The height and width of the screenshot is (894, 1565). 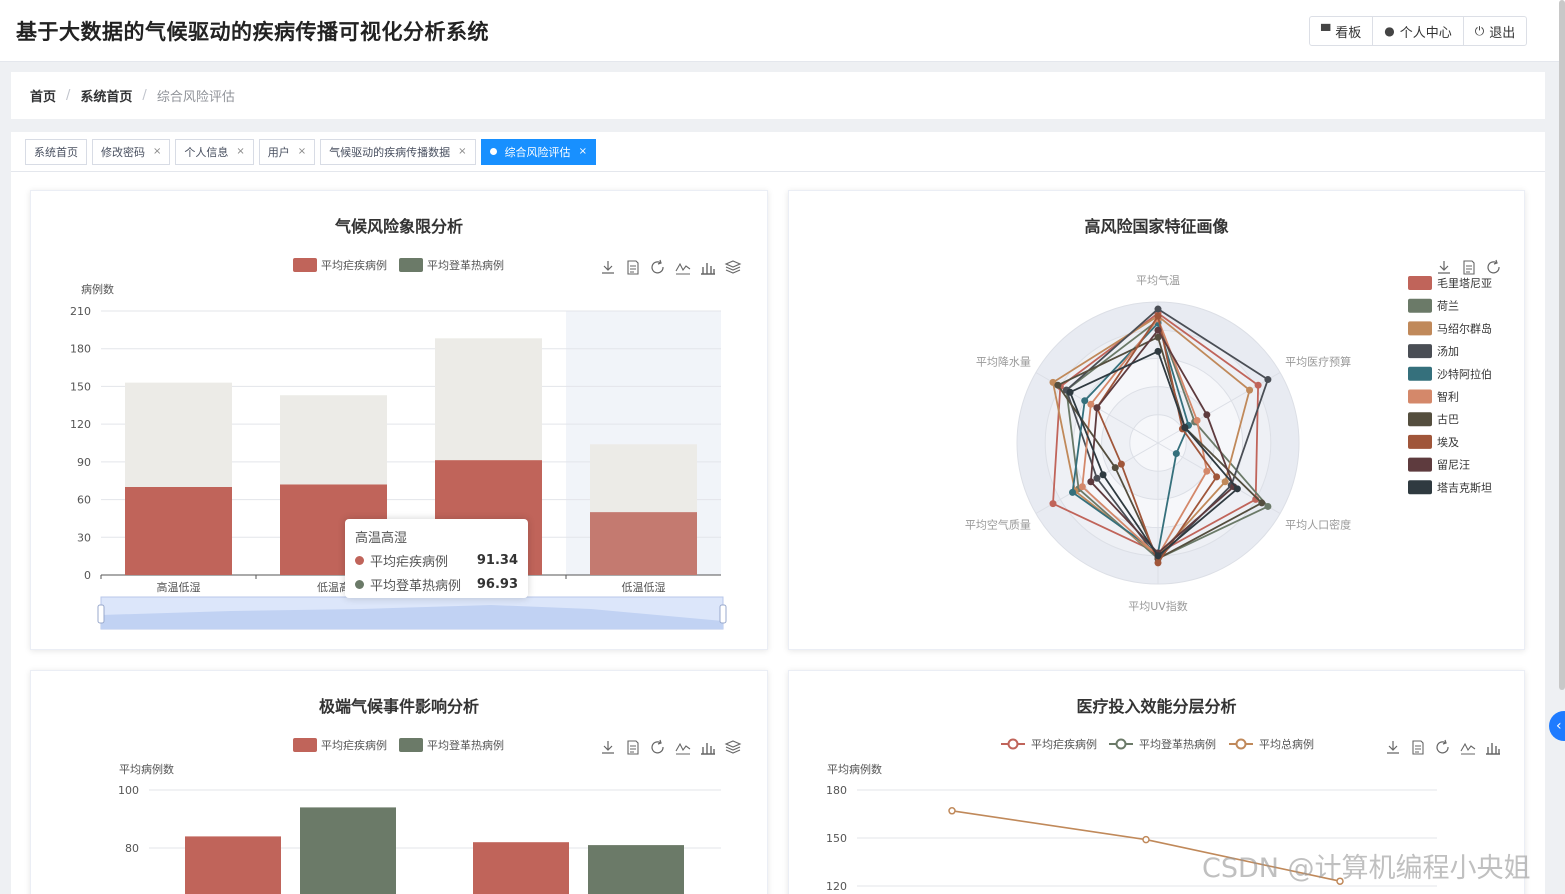 What do you see at coordinates (1158, 606) in the screenshot?
I see `radar-indicator-label: 平均UV指数` at bounding box center [1158, 606].